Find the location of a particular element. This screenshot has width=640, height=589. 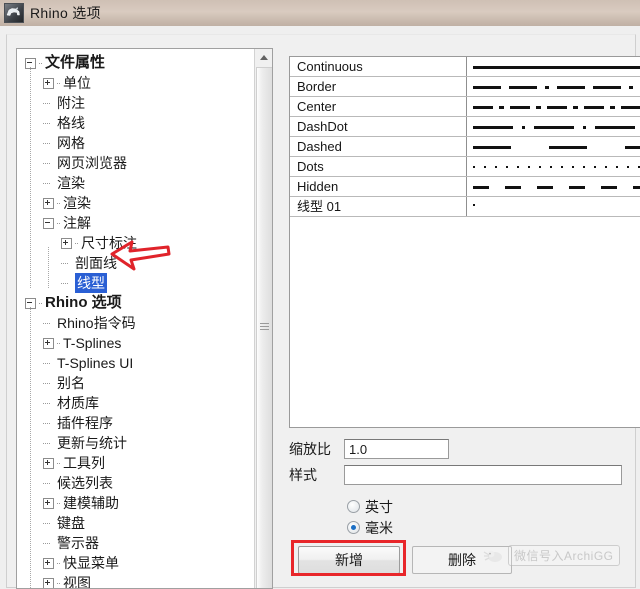

tree-item-5: 网页浏览器 is located at coordinates (137, 163).